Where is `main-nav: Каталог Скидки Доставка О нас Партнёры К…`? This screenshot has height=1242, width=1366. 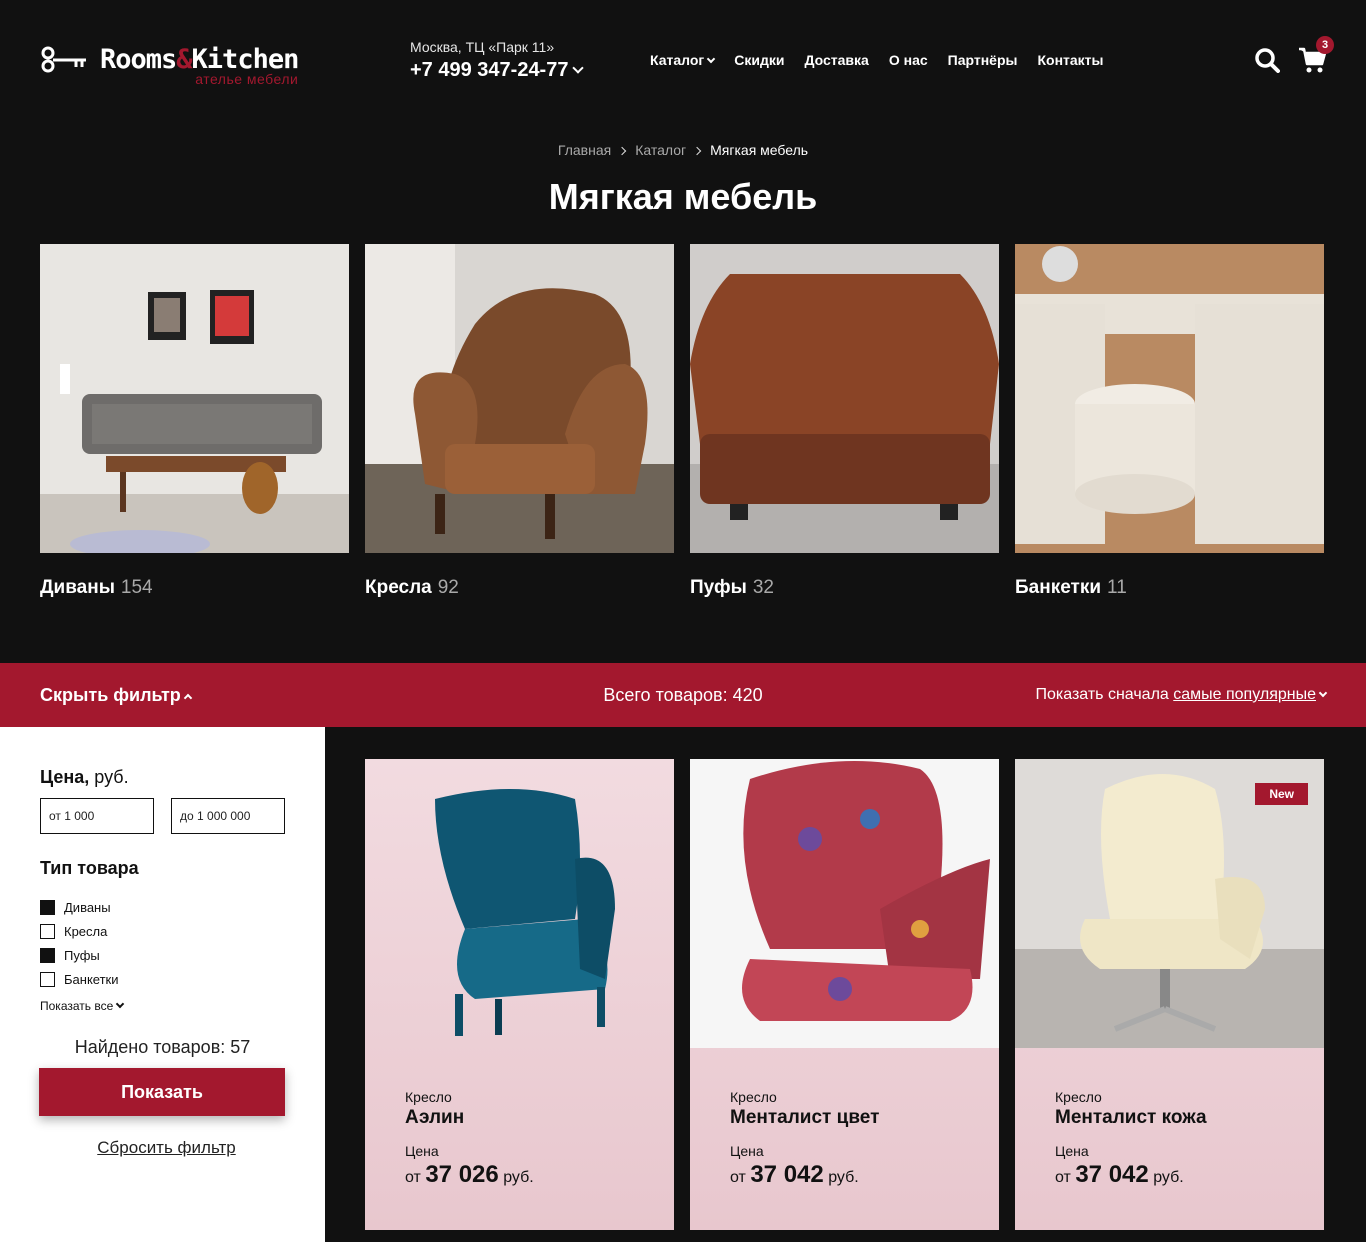 main-nav: Каталог Скидки Доставка О нас Партнёры К… is located at coordinates (886, 60).